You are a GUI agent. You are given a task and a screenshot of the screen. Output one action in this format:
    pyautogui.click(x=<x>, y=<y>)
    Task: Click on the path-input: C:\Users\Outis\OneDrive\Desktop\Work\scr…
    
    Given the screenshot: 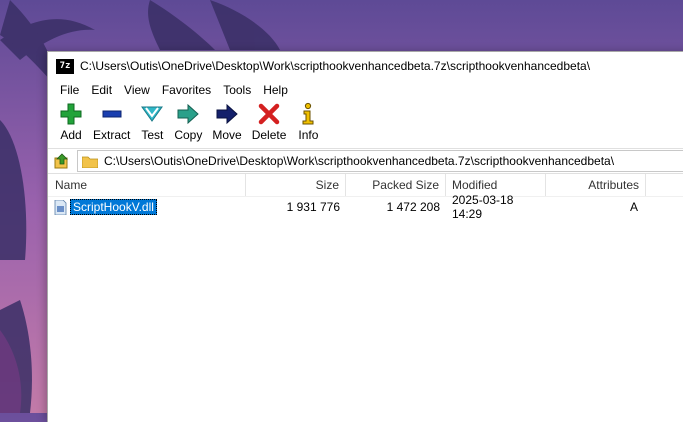 What is the action you would take?
    pyautogui.click(x=380, y=161)
    